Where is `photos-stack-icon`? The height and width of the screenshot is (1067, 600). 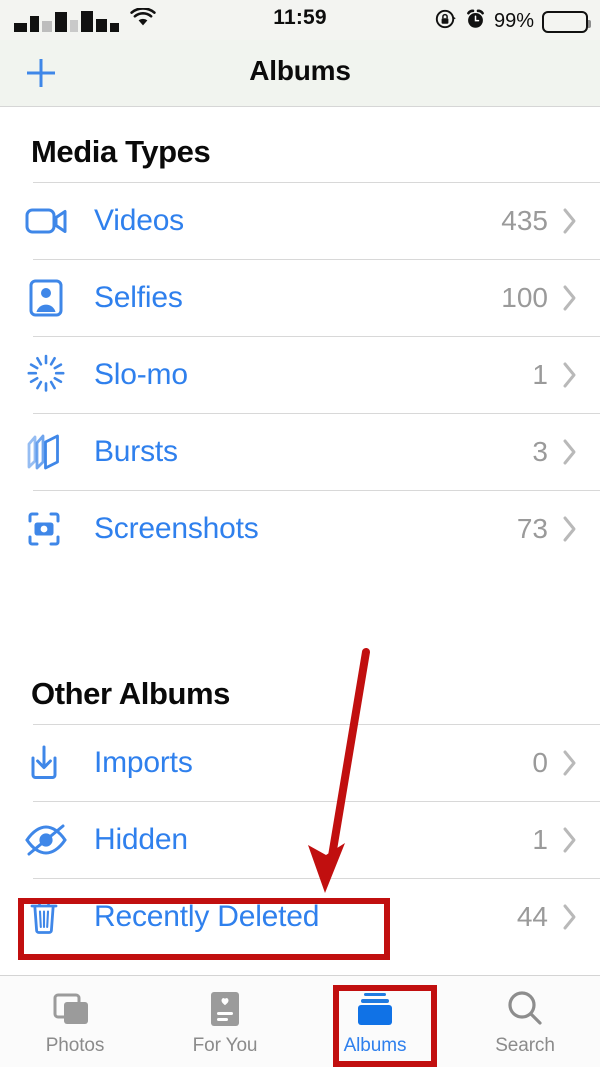 photos-stack-icon is located at coordinates (75, 1009).